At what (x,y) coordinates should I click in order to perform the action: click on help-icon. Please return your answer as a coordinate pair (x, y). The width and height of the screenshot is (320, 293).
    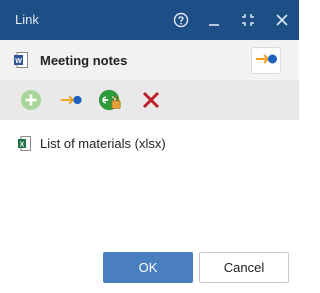
    Looking at the image, I should click on (181, 20).